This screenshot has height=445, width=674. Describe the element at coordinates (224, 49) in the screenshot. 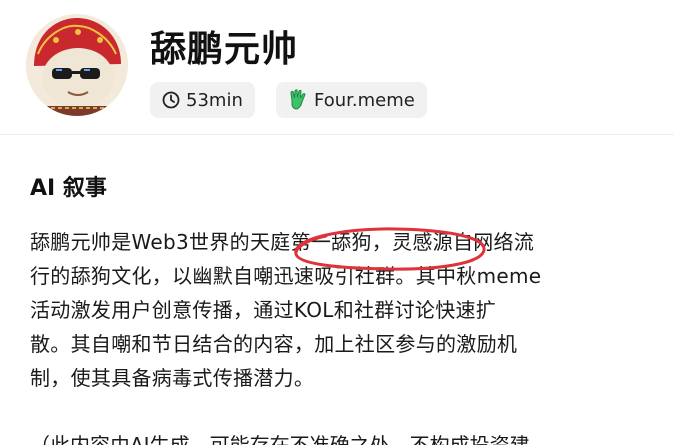

I see `page-title: 舔鹏元帅` at that location.